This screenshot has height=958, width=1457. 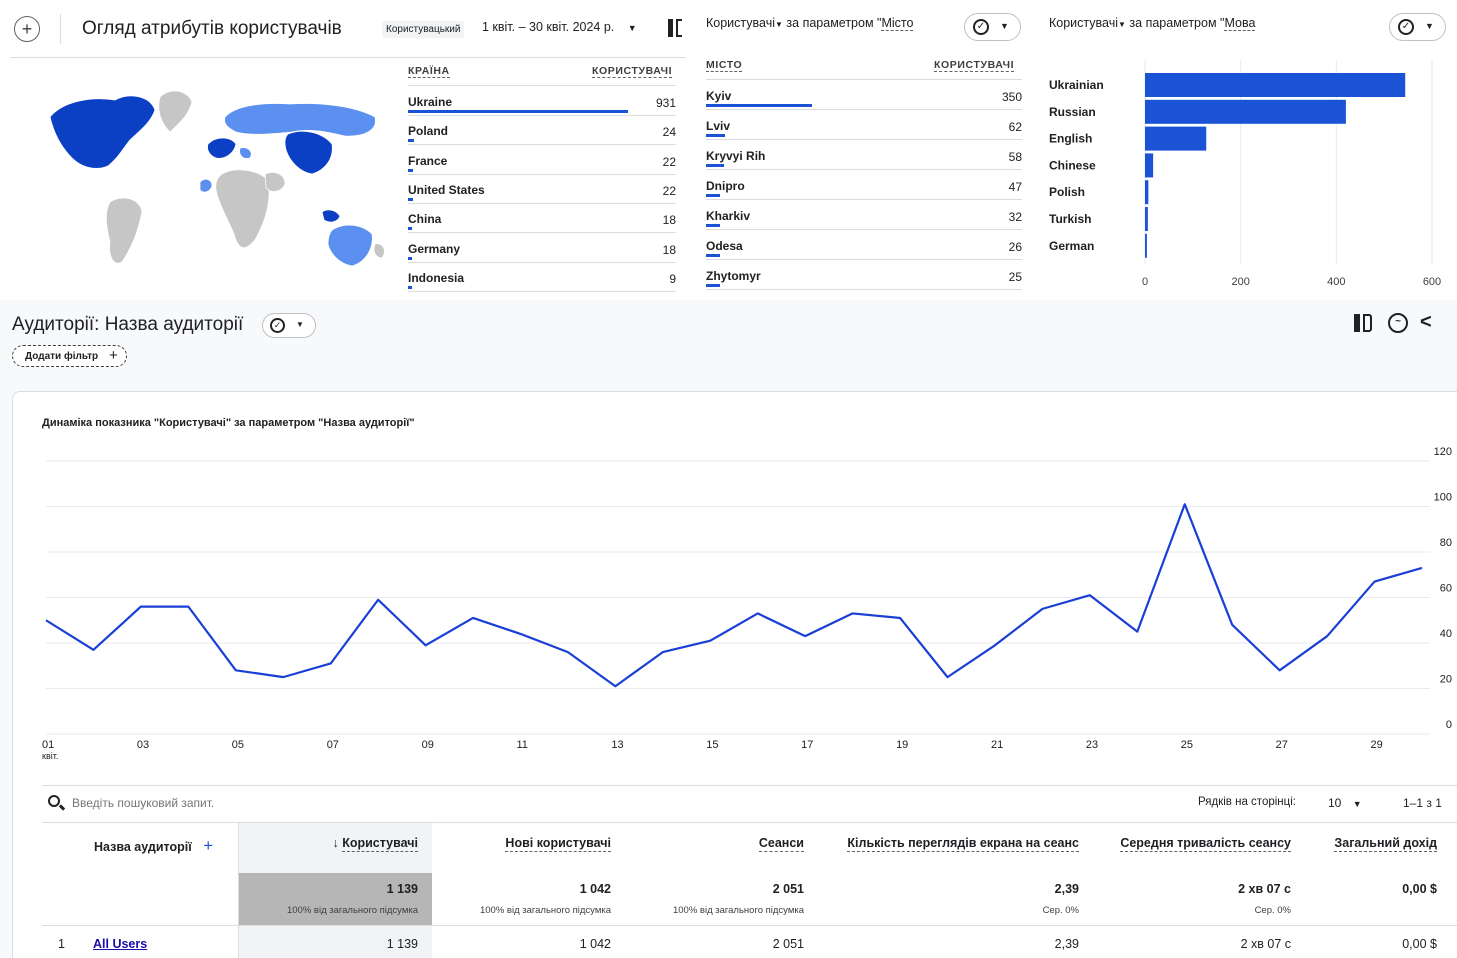 What do you see at coordinates (974, 65) in the screenshot?
I see `city-users-column-header: КОРИСТУВАЧІ` at bounding box center [974, 65].